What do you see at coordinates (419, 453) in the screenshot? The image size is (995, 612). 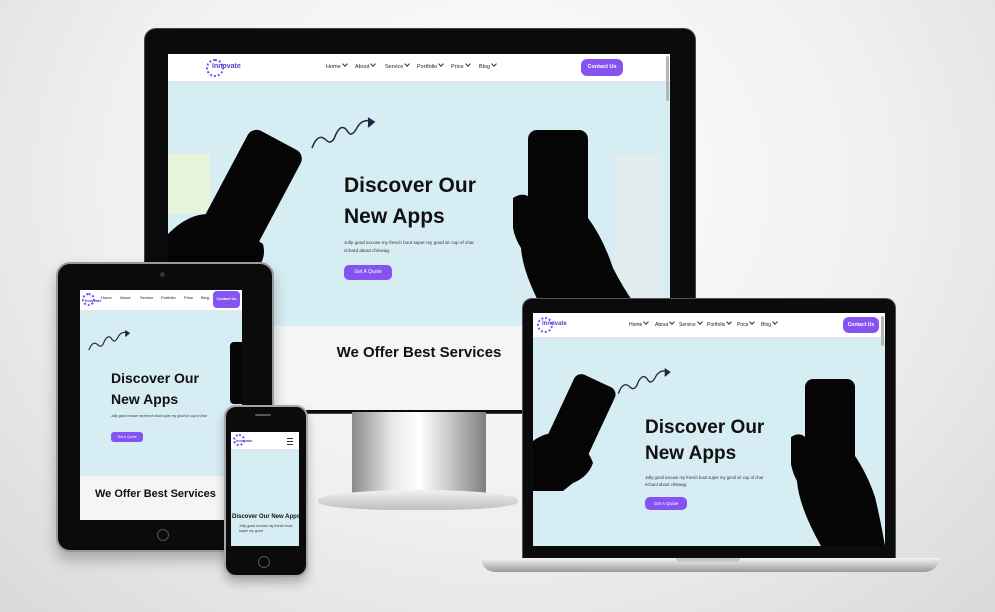 I see `monitor-neck` at bounding box center [419, 453].